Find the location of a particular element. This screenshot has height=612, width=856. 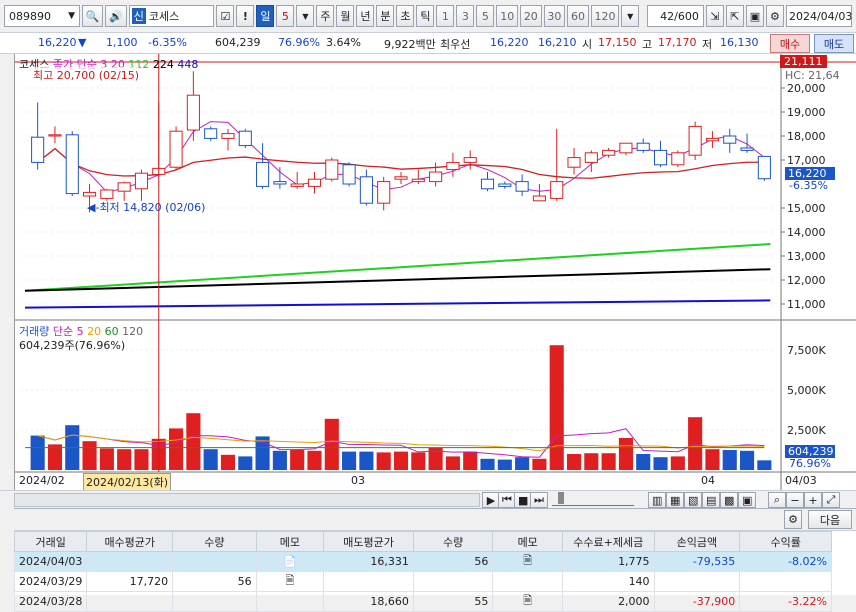

search-icon: 🔍 is located at coordinates (93, 16).